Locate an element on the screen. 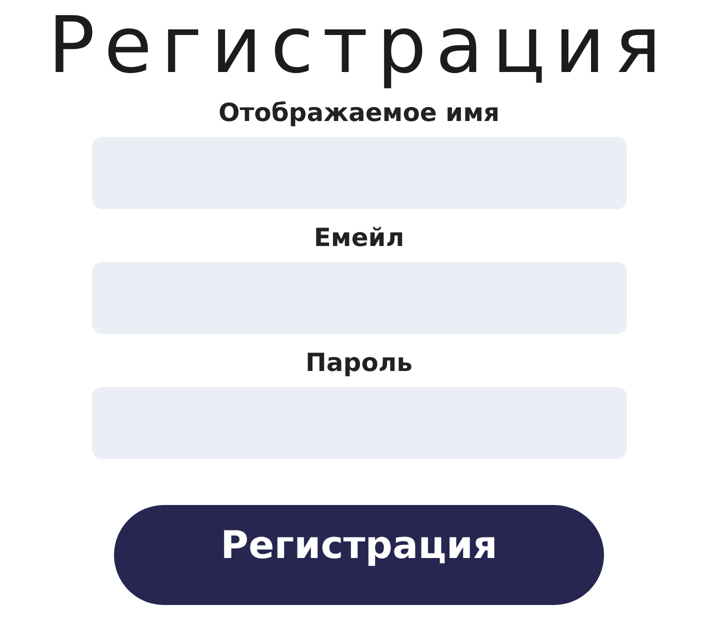  page-title: Регистрация is located at coordinates (359, 47).